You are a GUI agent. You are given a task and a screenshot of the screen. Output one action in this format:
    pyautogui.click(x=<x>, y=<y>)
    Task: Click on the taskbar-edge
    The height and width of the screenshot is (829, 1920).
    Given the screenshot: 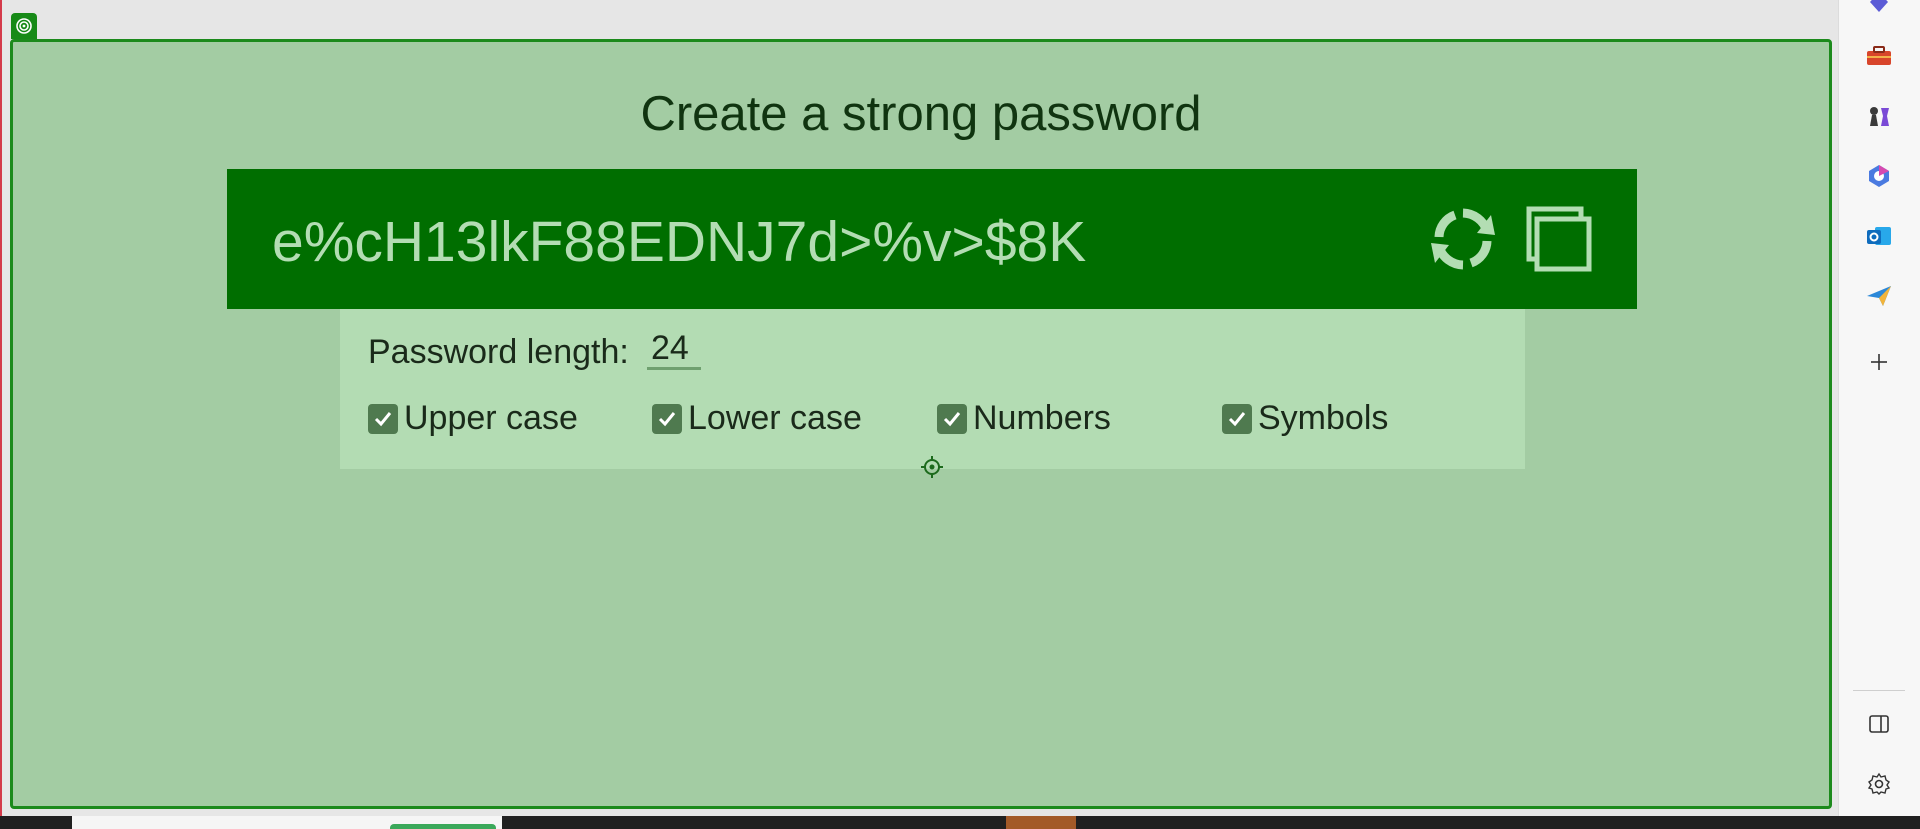 What is the action you would take?
    pyautogui.click(x=960, y=822)
    